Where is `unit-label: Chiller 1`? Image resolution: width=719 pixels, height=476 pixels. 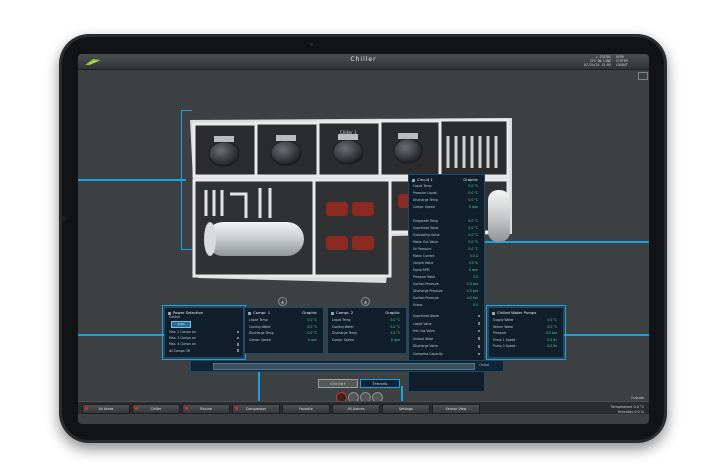
unit-label: Chiller 1 is located at coordinates (348, 132).